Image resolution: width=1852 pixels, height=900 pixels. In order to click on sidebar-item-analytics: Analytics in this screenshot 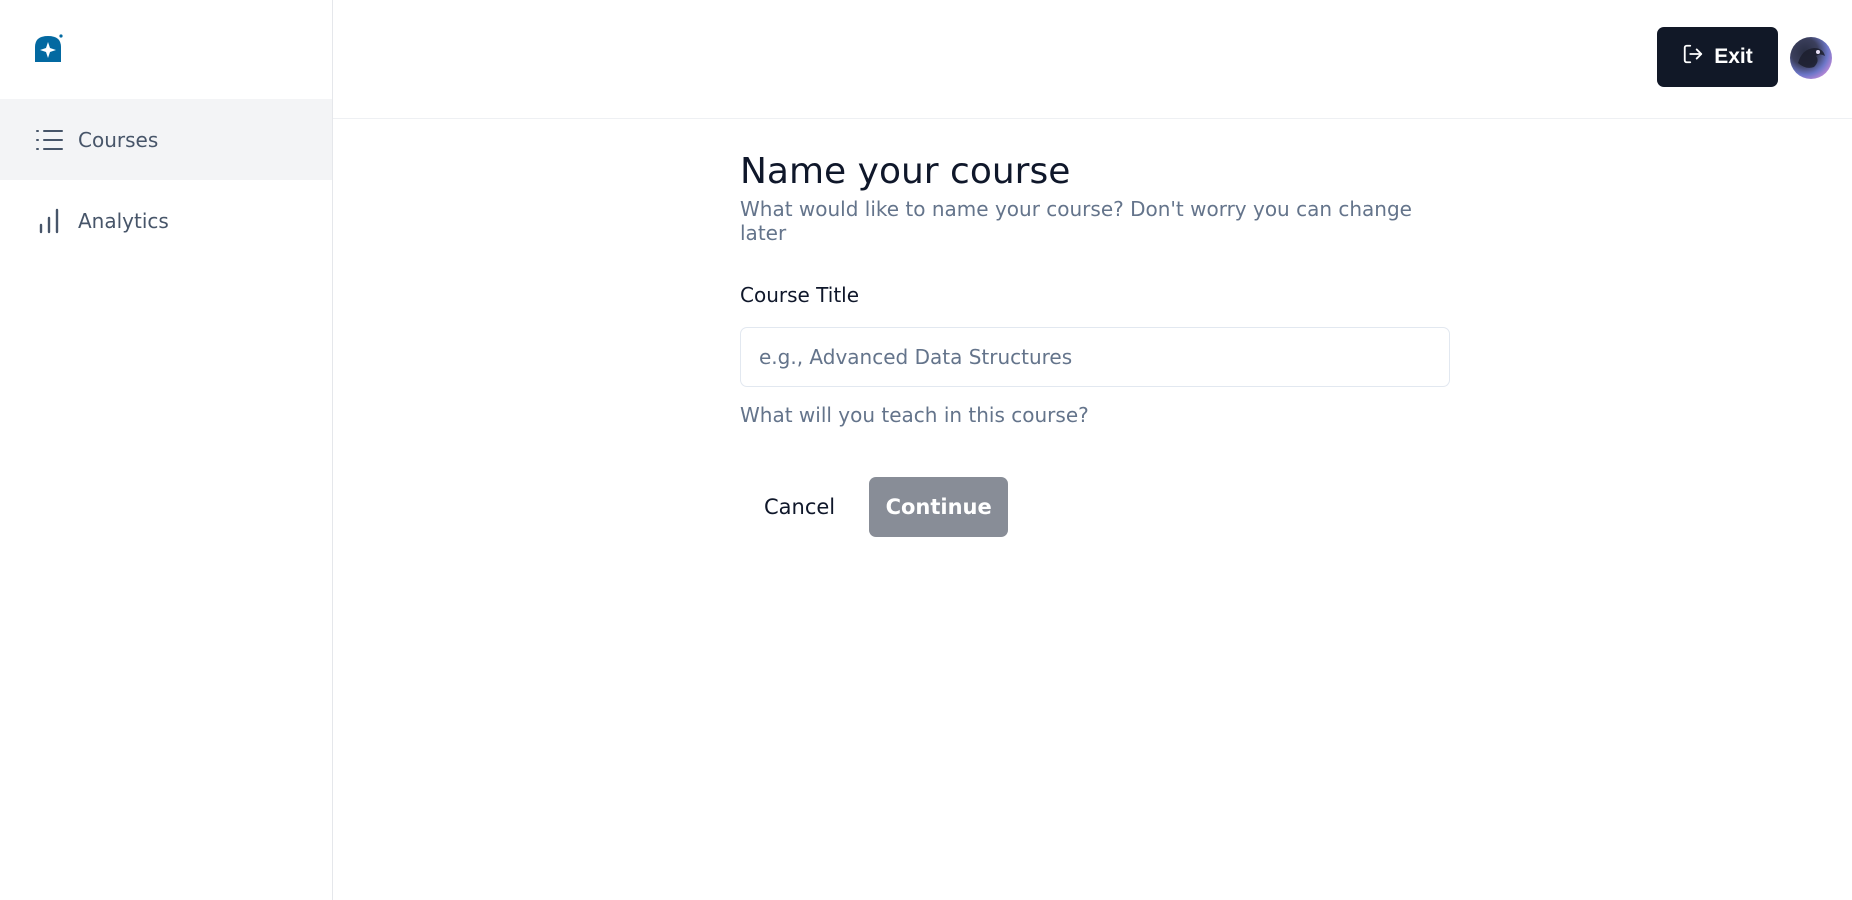, I will do `click(166, 220)`.